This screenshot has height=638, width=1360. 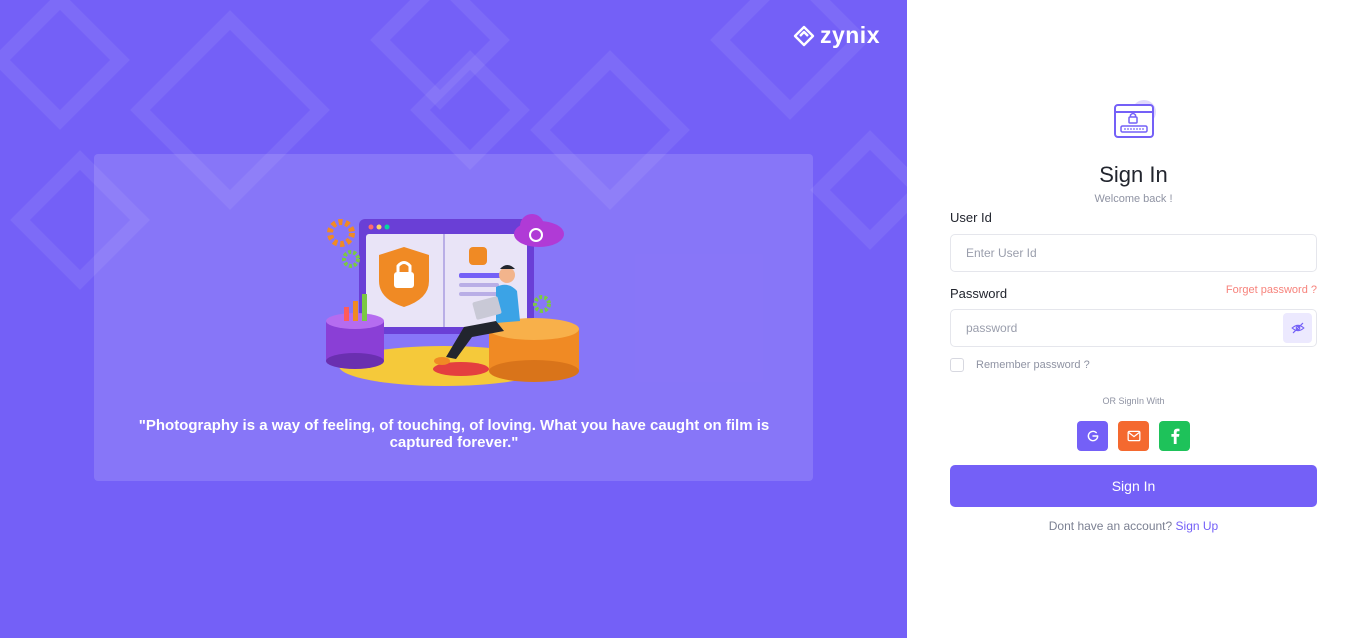 I want to click on eye-off-icon, so click(x=1297, y=328).